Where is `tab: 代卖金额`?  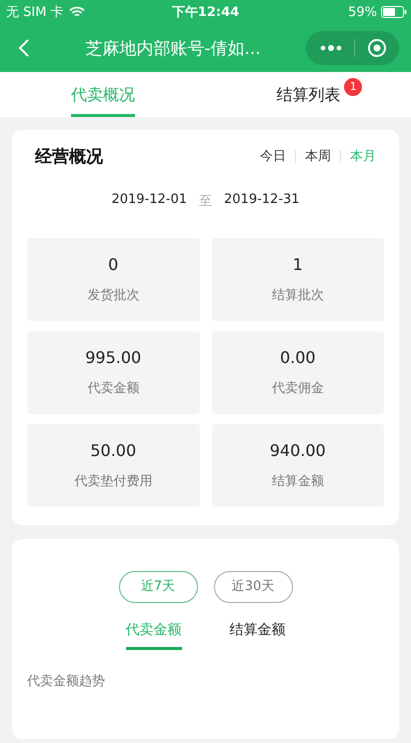 tab: 代卖金额 is located at coordinates (154, 635).